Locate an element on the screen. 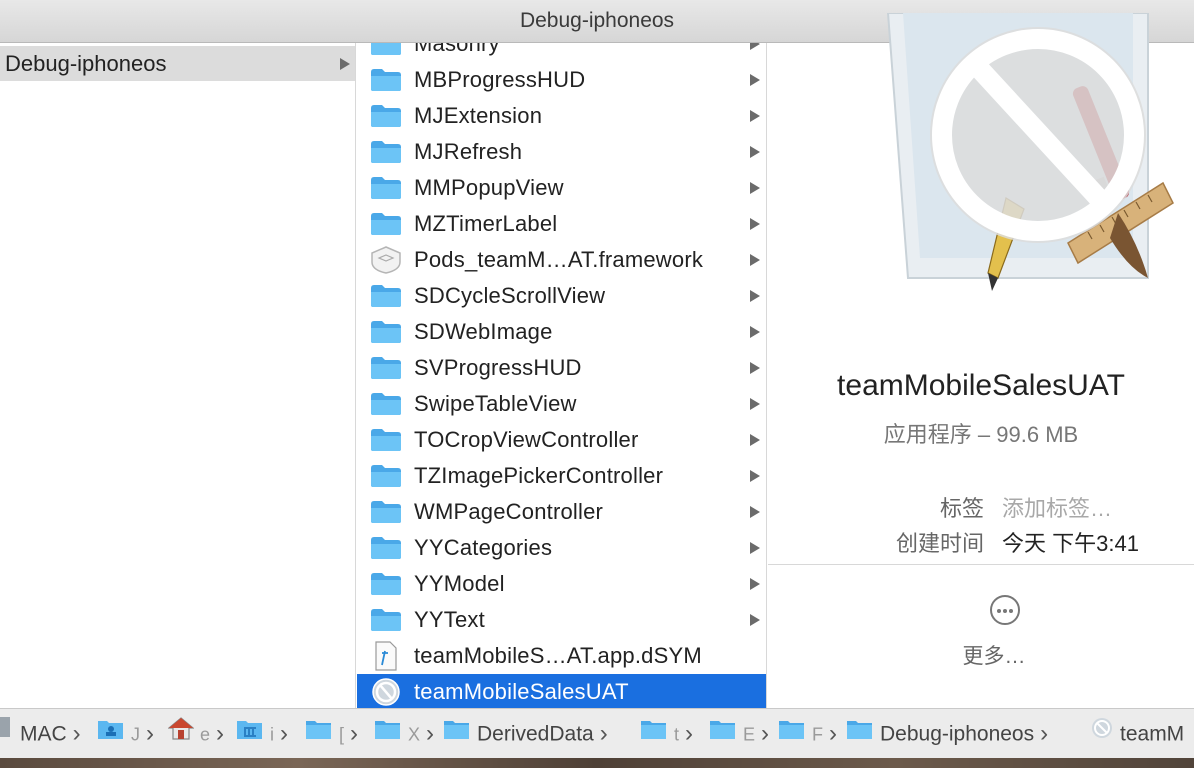 This screenshot has height=768, width=1194. list-item: YYText is located at coordinates (561, 620).